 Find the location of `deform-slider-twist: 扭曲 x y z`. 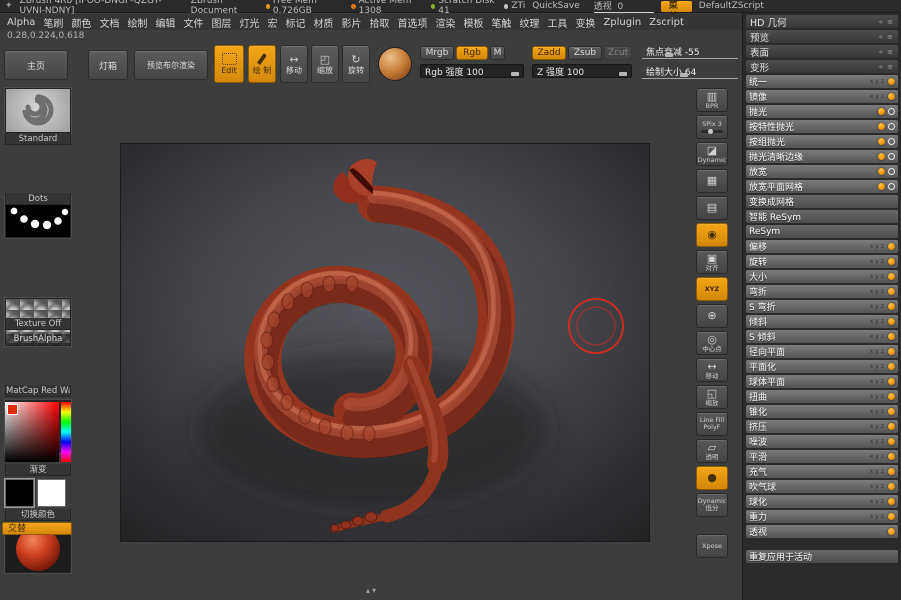

deform-slider-twist: 扭曲 x y z is located at coordinates (822, 396).